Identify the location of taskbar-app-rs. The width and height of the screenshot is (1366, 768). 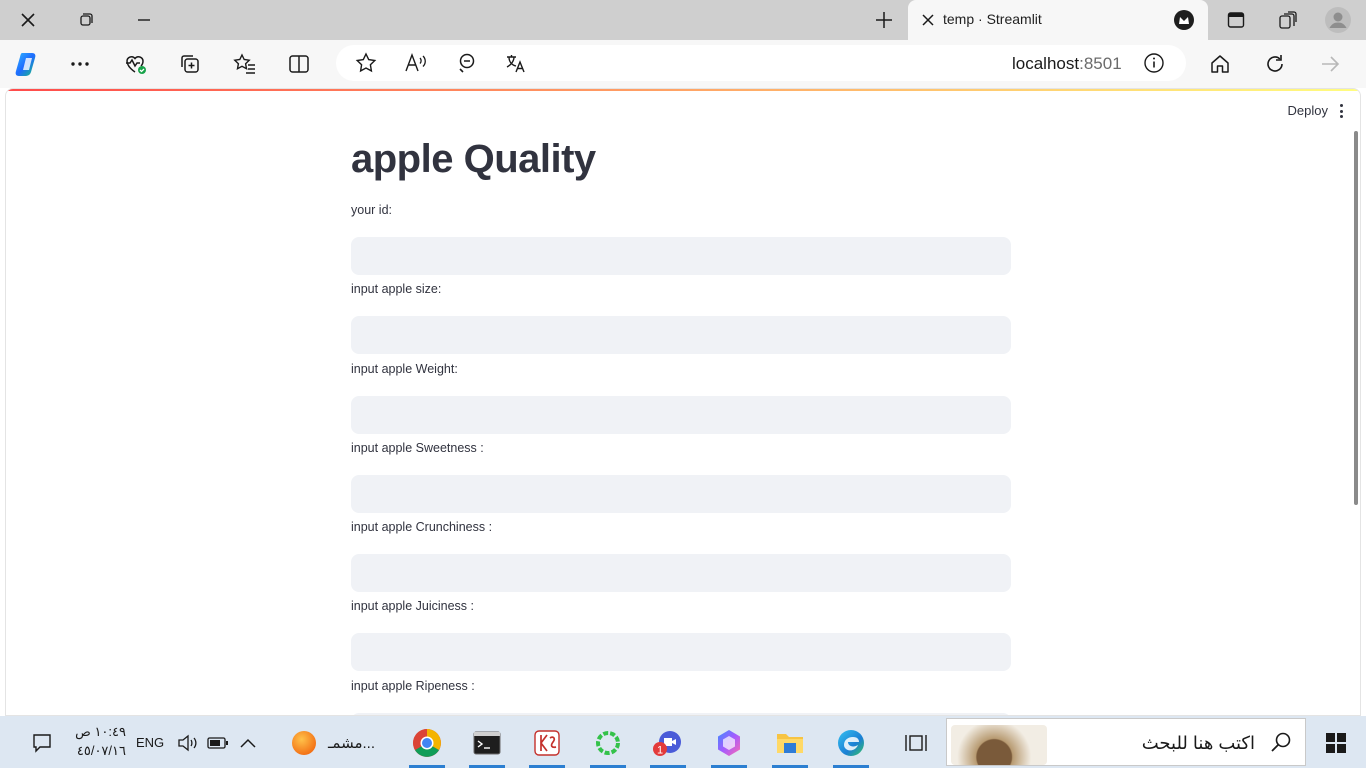
(547, 746).